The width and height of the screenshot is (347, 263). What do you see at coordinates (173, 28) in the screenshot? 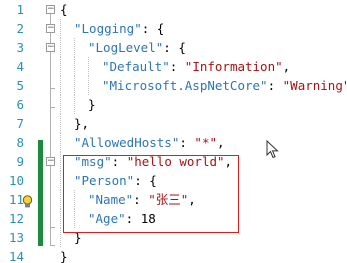
I see `code-line: 2 "Logging": {` at bounding box center [173, 28].